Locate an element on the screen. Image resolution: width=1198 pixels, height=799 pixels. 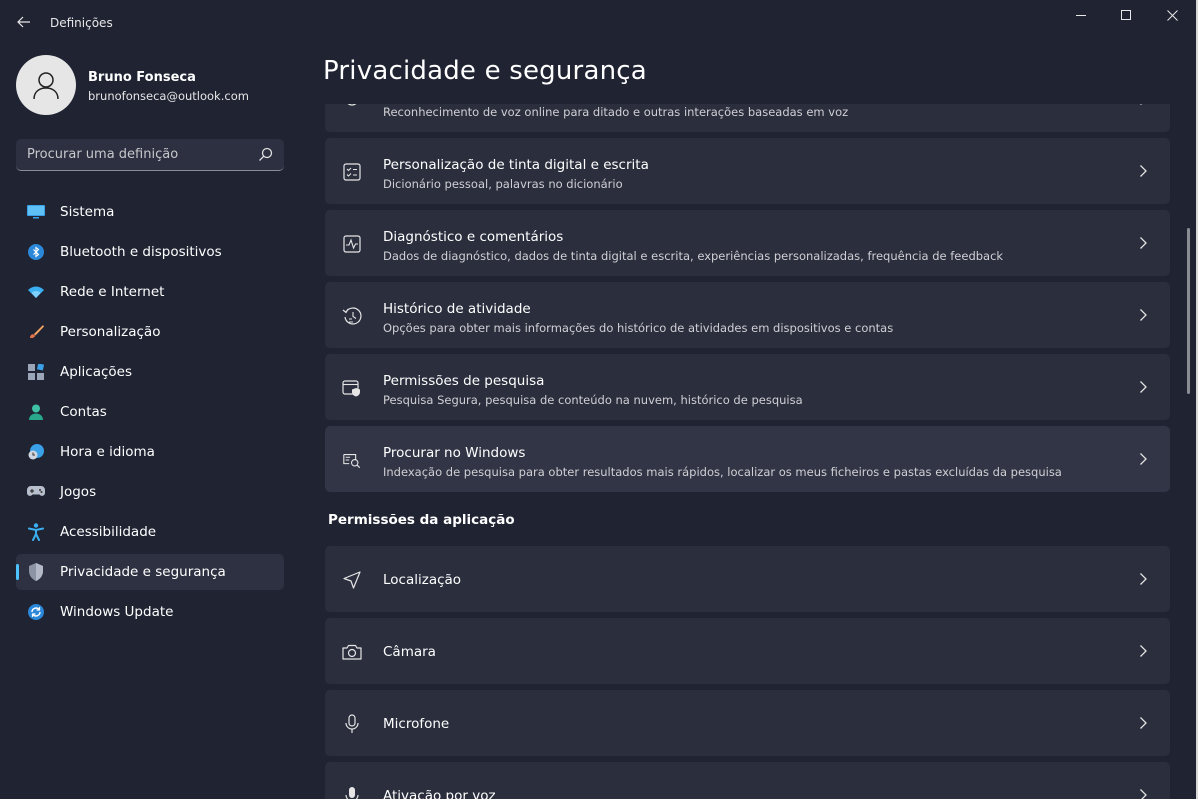
sidebar-item-jogos: Jogos is located at coordinates (150, 492).